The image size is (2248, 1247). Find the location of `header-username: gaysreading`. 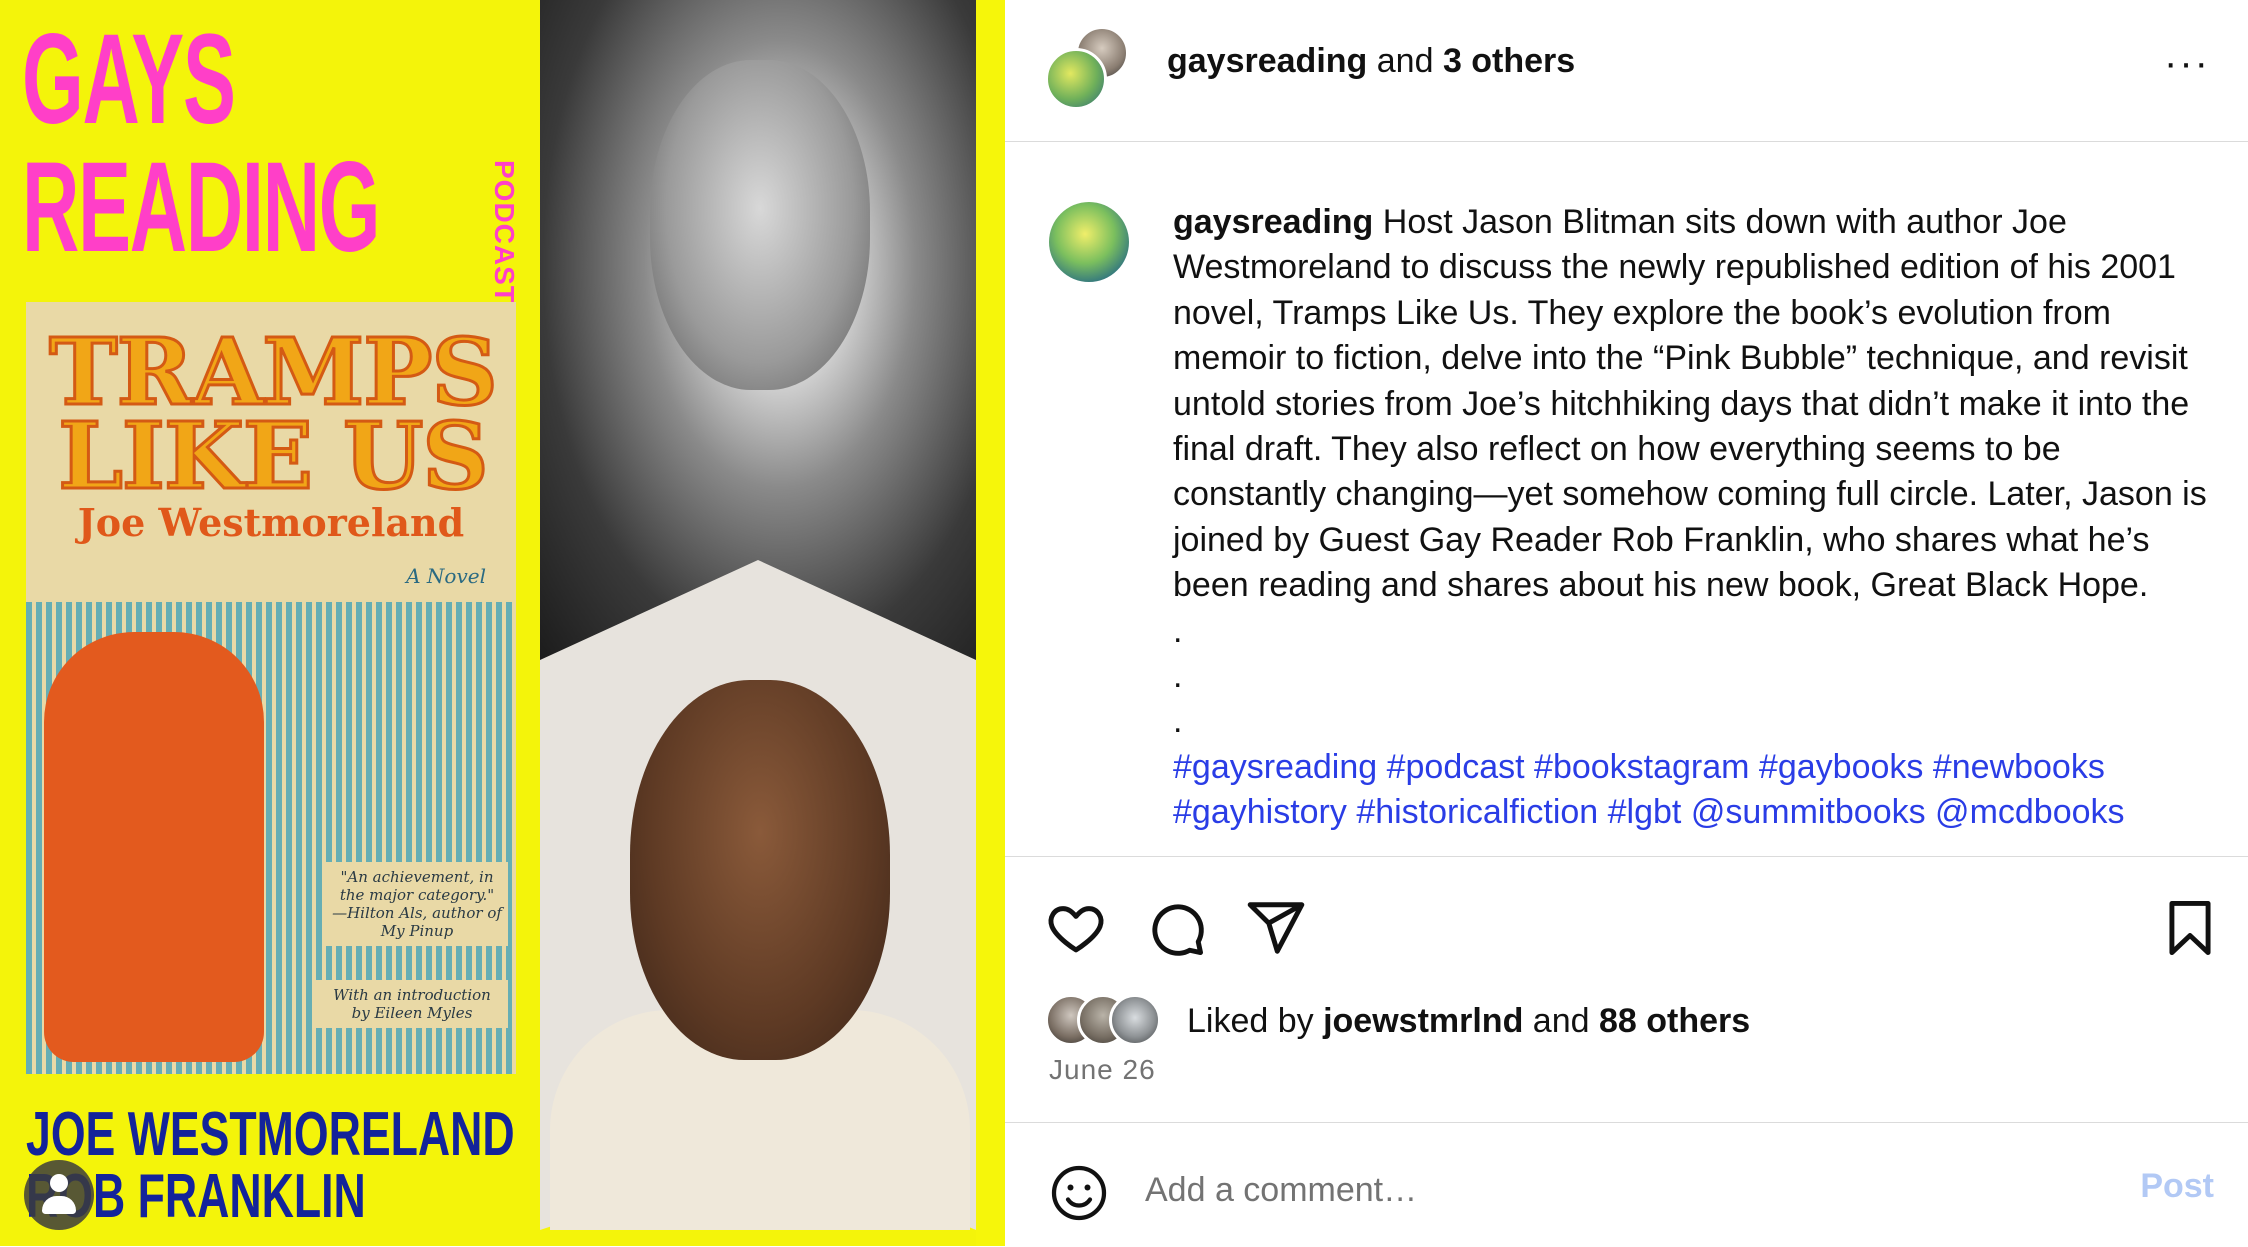

header-username: gaysreading is located at coordinates (1267, 61).